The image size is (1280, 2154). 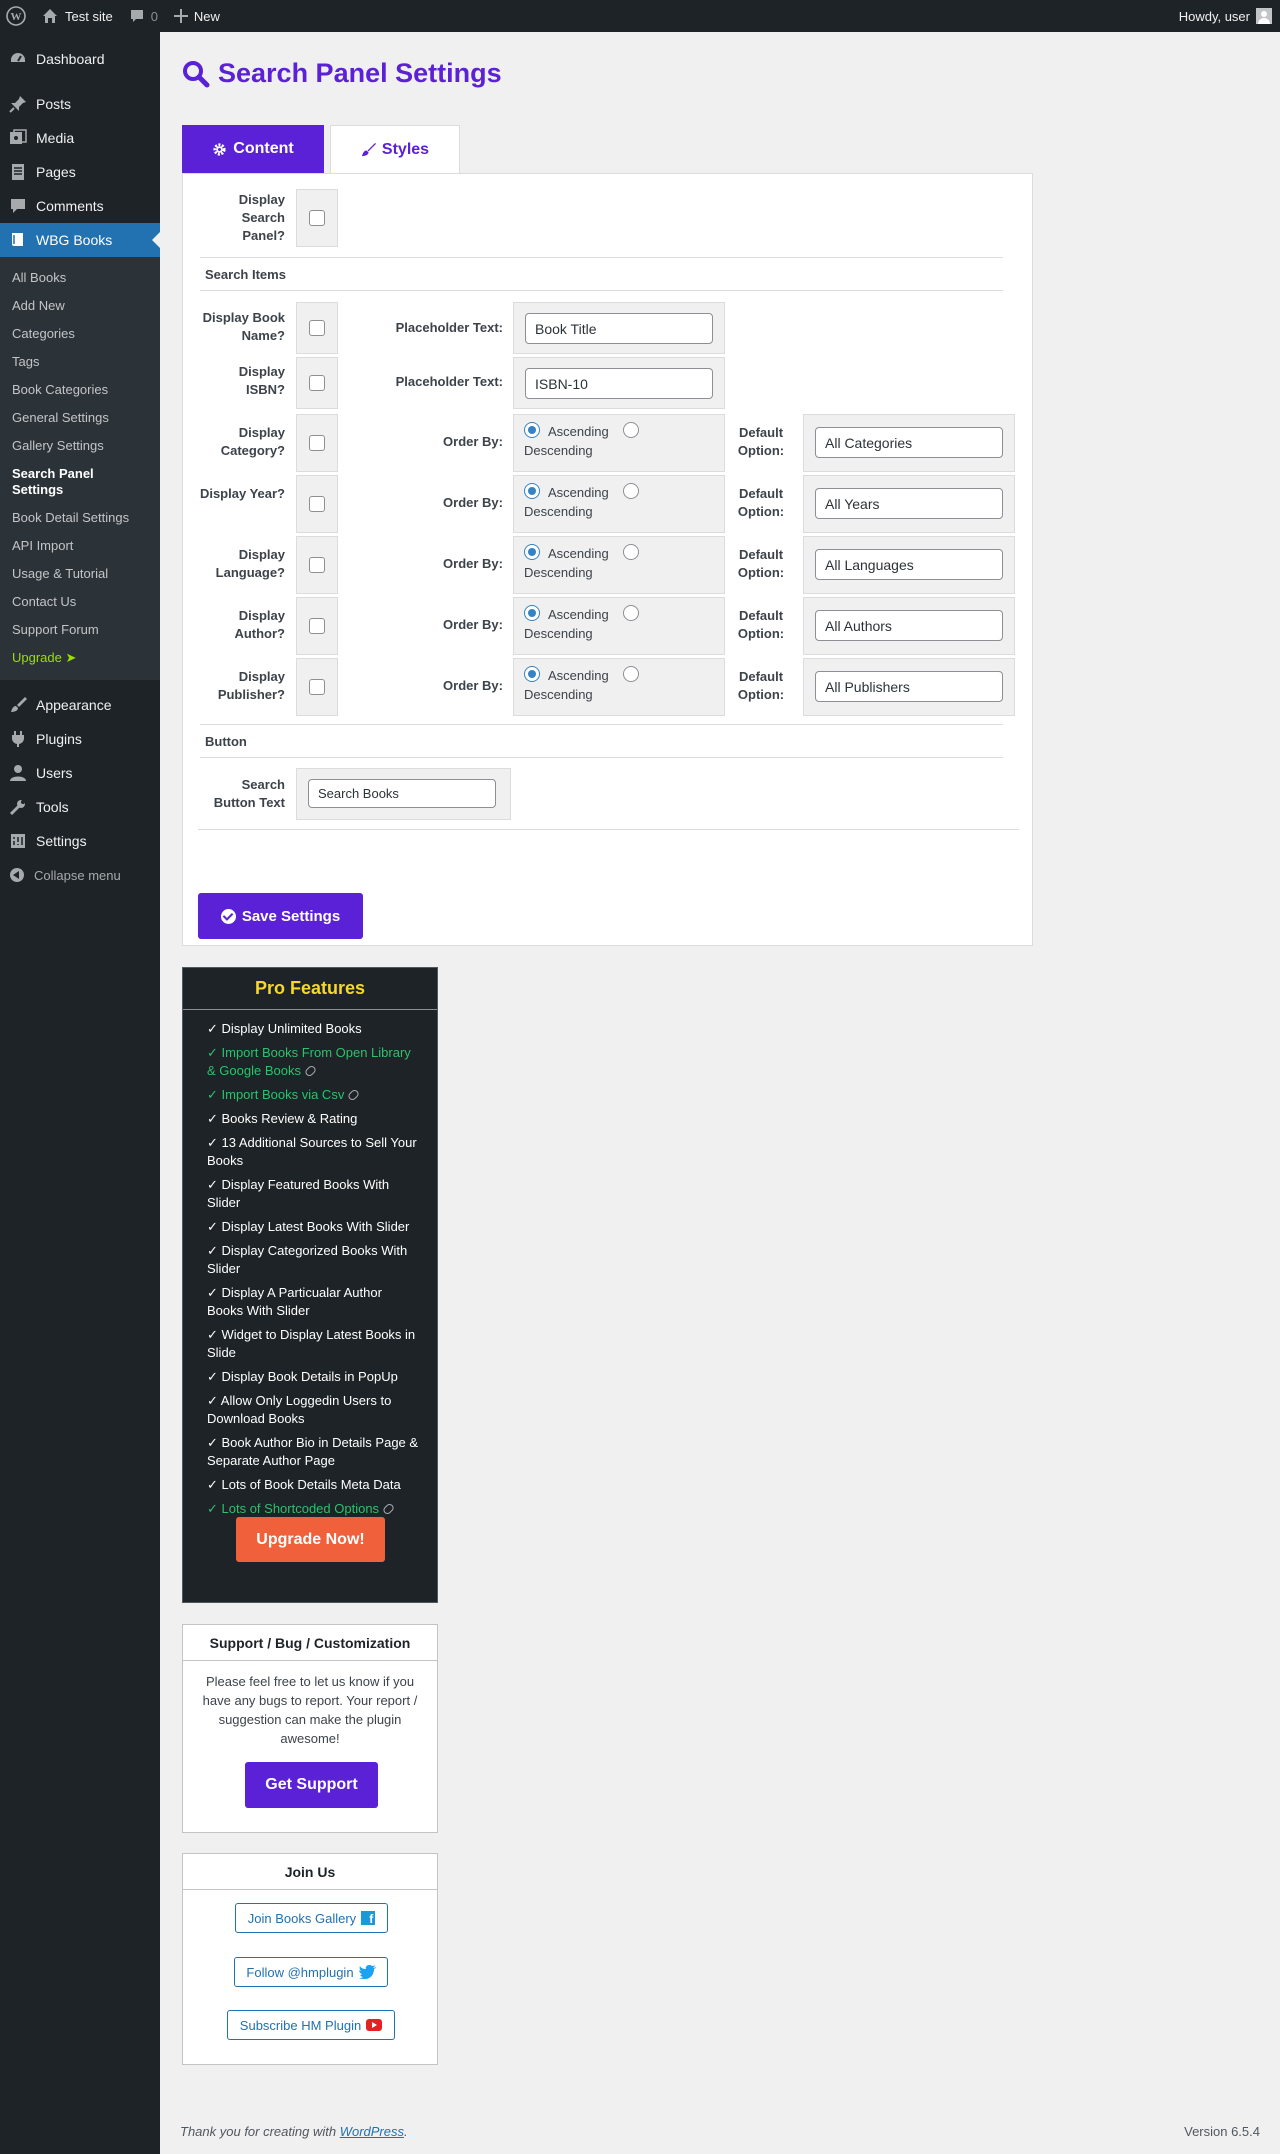 What do you see at coordinates (280, 916) in the screenshot?
I see `save-settings-button: Save Settings` at bounding box center [280, 916].